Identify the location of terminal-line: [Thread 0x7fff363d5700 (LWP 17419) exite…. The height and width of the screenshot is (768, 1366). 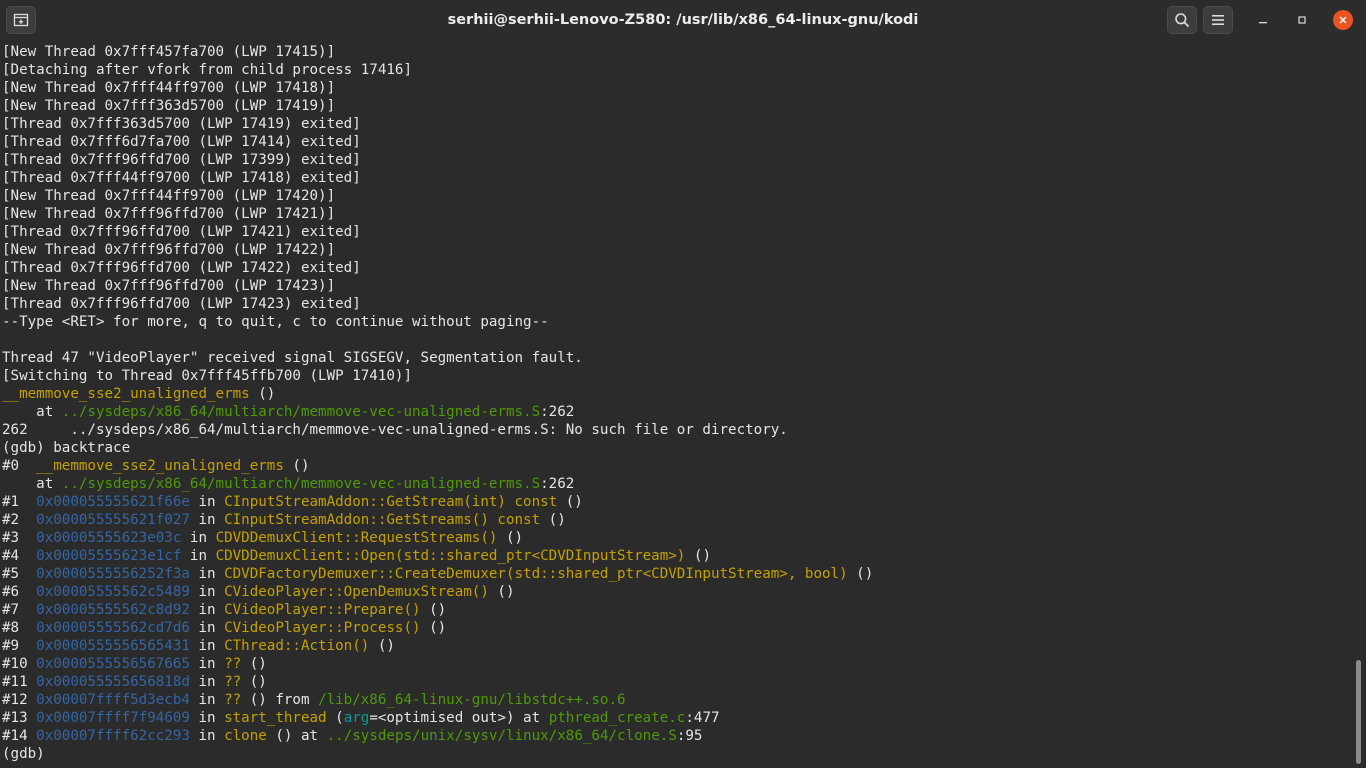
(181, 124).